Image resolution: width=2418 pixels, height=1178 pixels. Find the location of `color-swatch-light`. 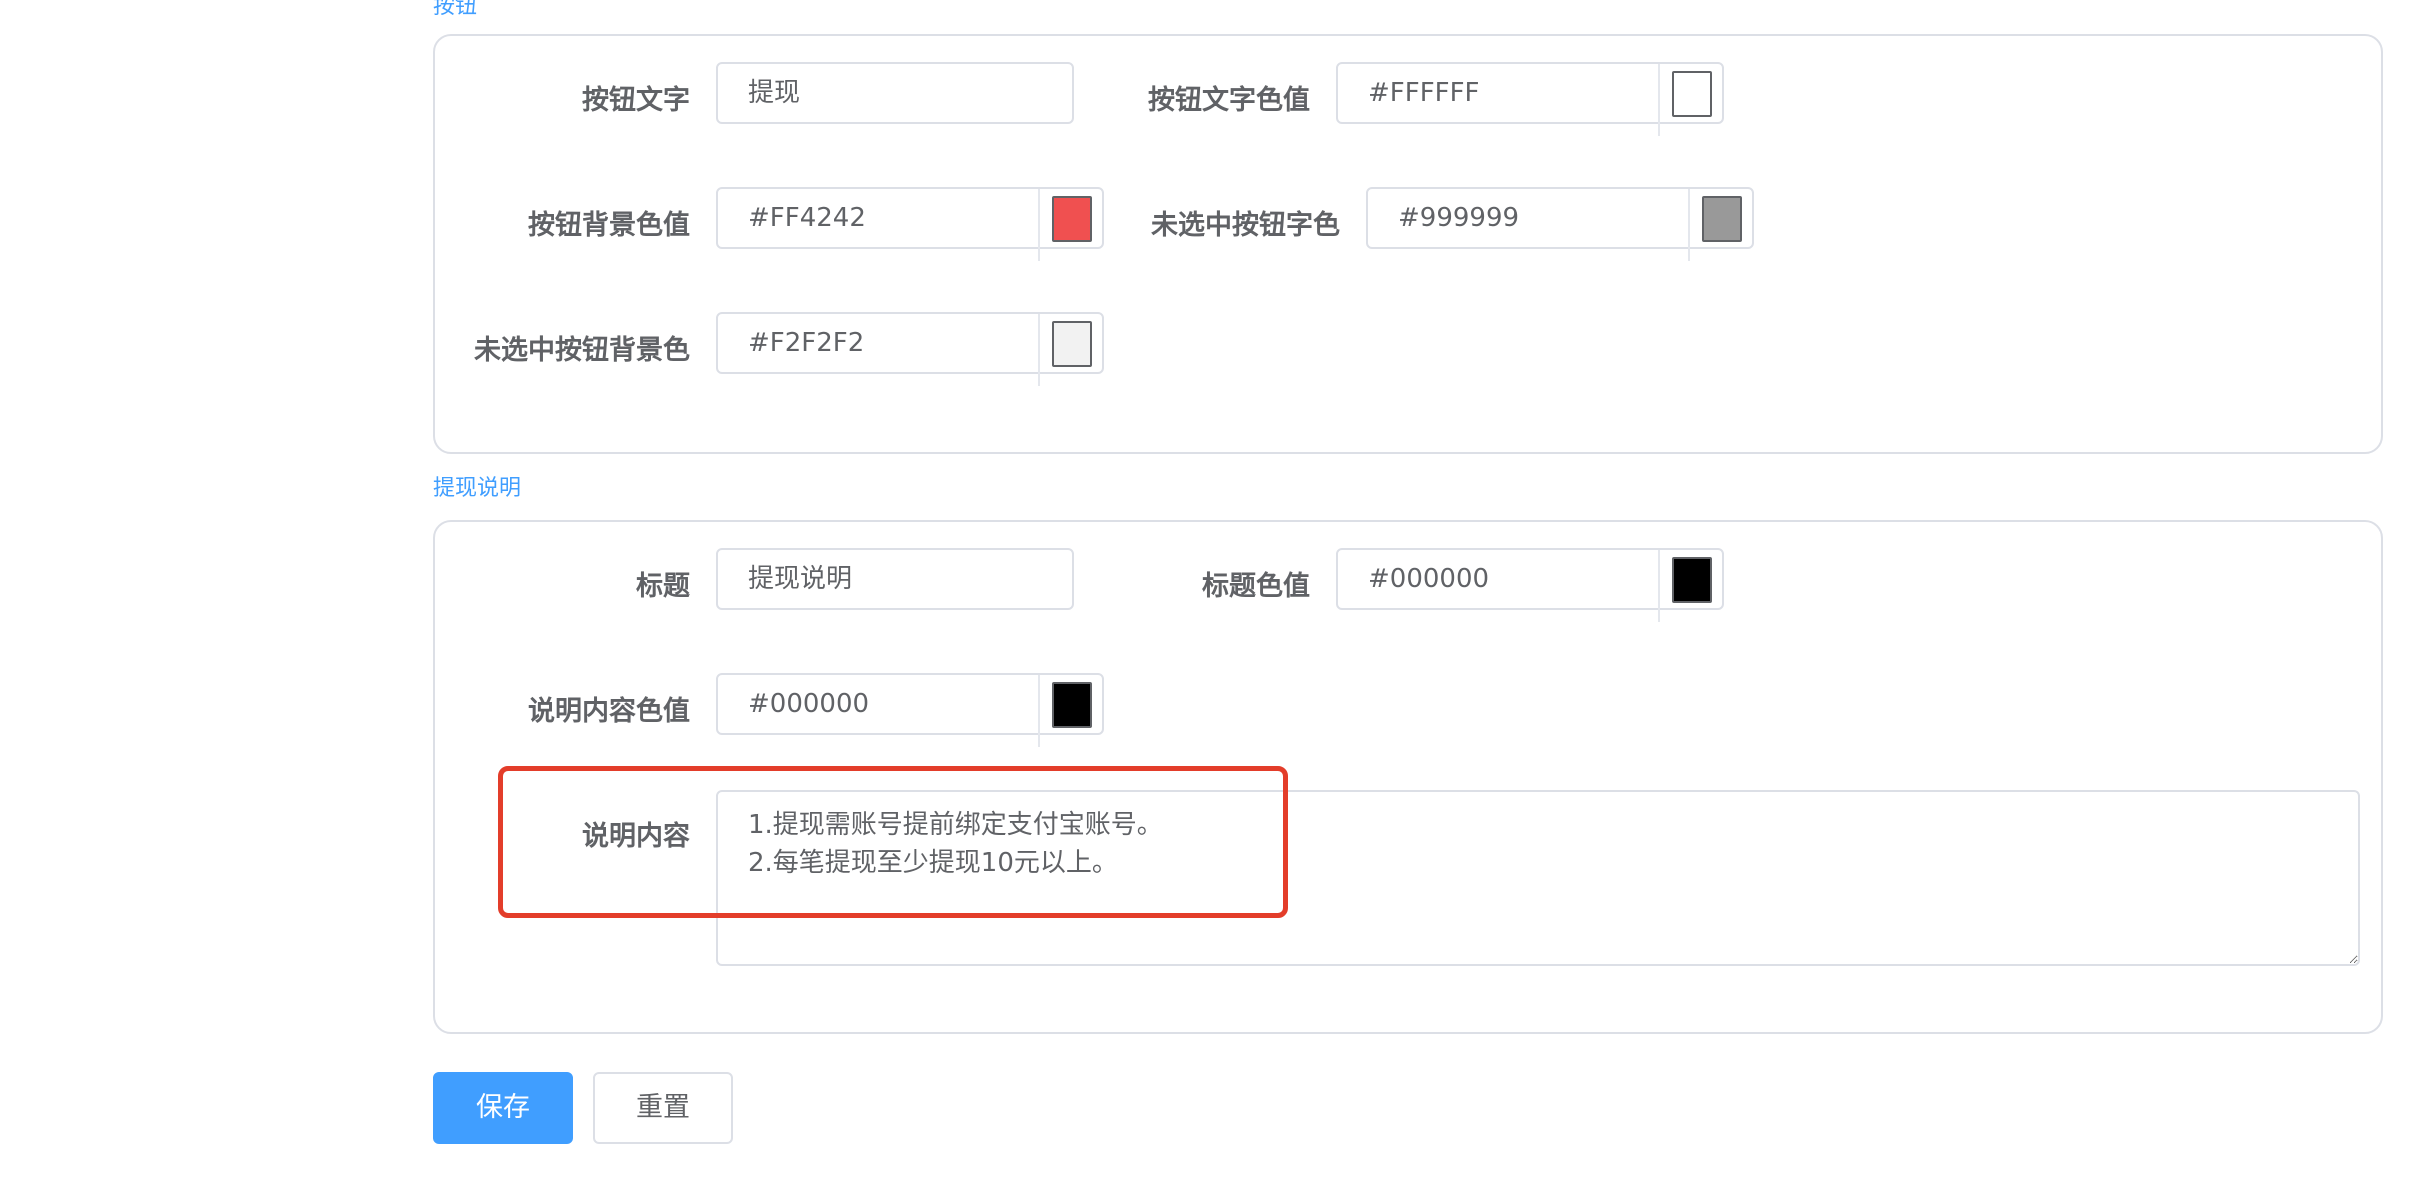

color-swatch-light is located at coordinates (1072, 344).